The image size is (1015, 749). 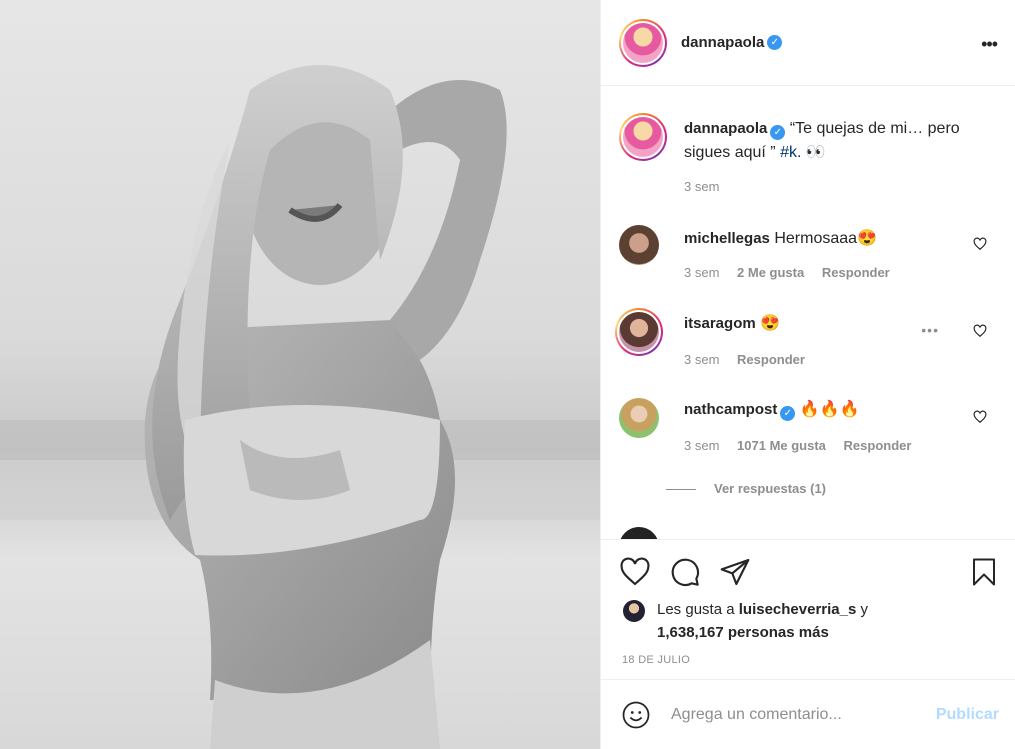 What do you see at coordinates (815, 152) in the screenshot?
I see `caption-emoji: 👀` at bounding box center [815, 152].